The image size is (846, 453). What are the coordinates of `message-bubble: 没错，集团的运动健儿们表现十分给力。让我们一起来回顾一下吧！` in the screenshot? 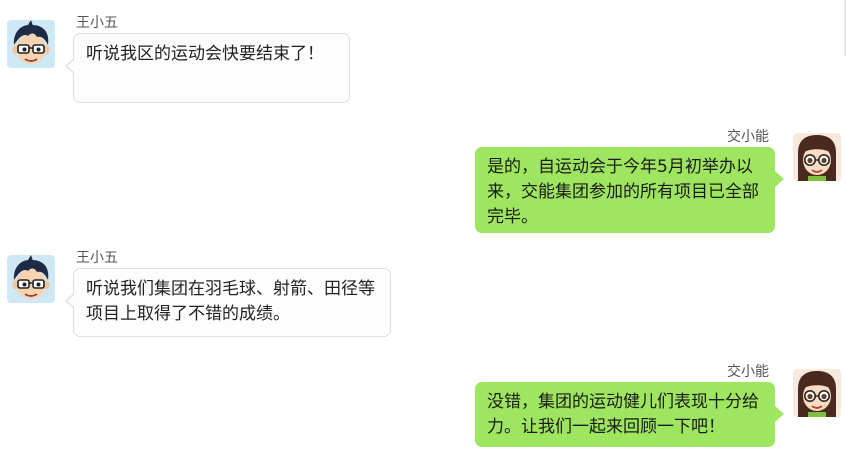 It's located at (629, 414).